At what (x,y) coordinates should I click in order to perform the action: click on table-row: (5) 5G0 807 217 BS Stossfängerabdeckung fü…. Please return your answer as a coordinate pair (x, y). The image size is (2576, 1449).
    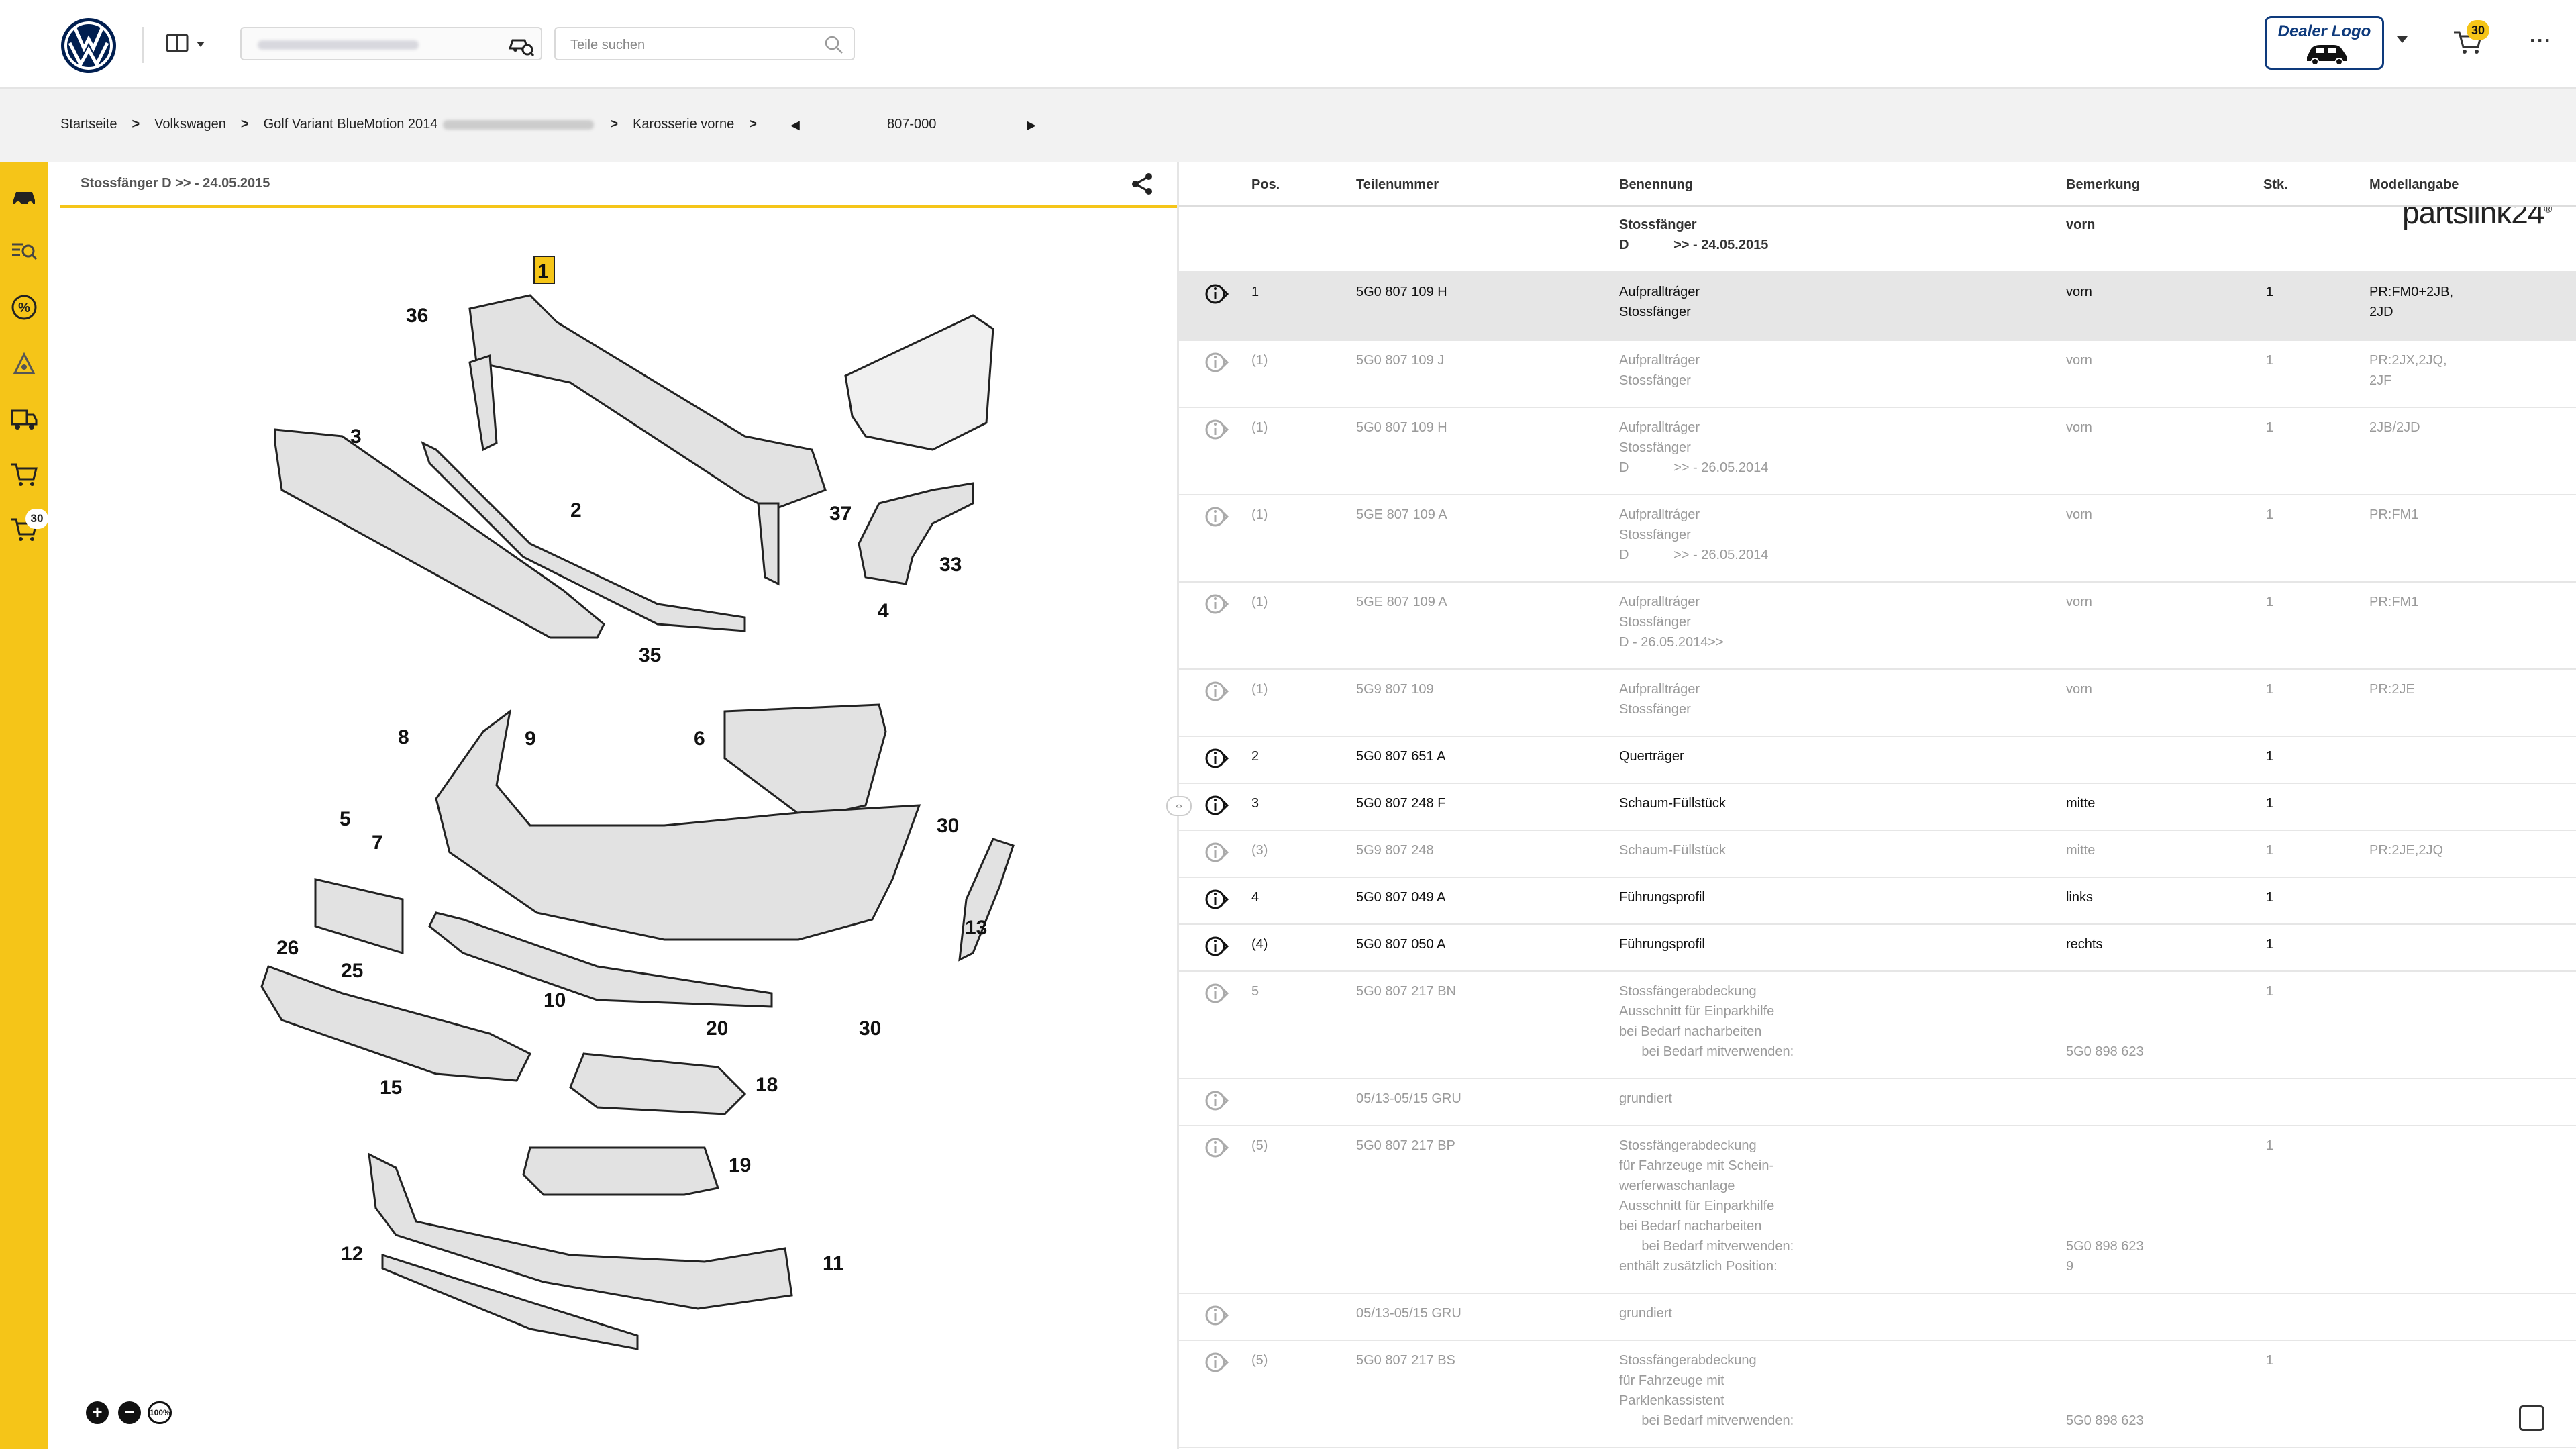
    Looking at the image, I should click on (1877, 1394).